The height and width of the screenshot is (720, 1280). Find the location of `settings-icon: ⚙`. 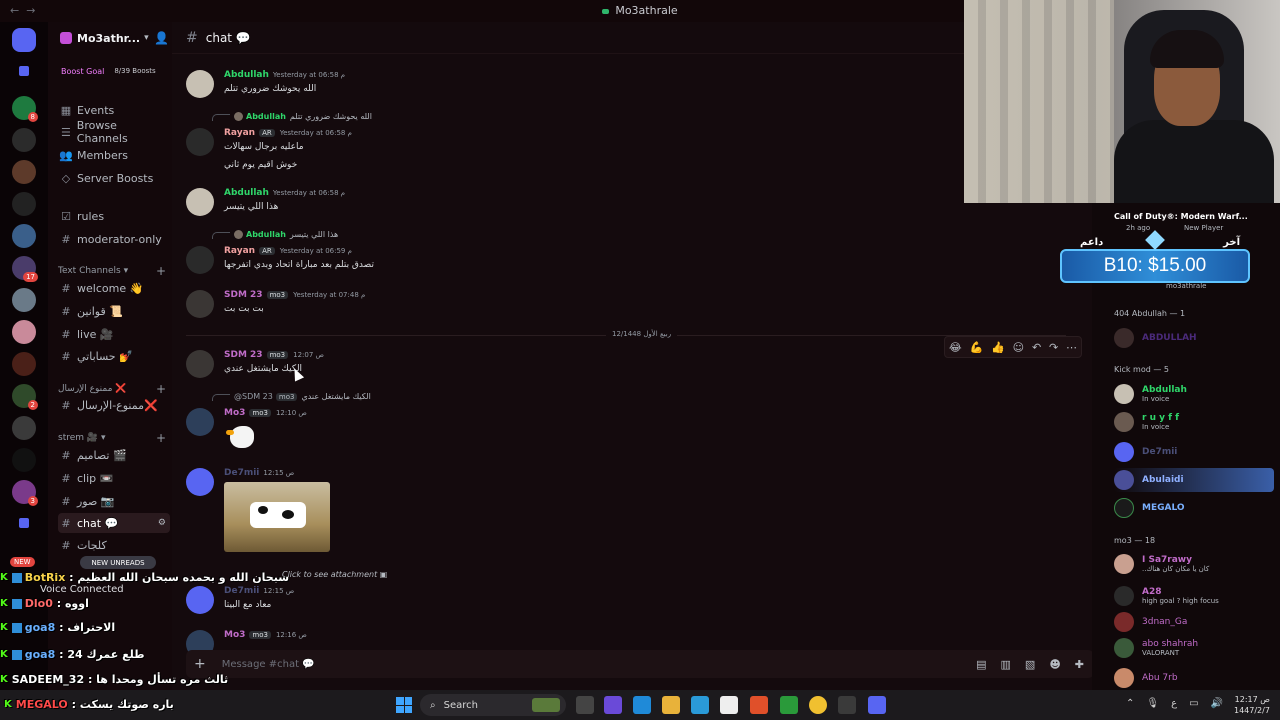

settings-icon: ⚙ is located at coordinates (162, 523).